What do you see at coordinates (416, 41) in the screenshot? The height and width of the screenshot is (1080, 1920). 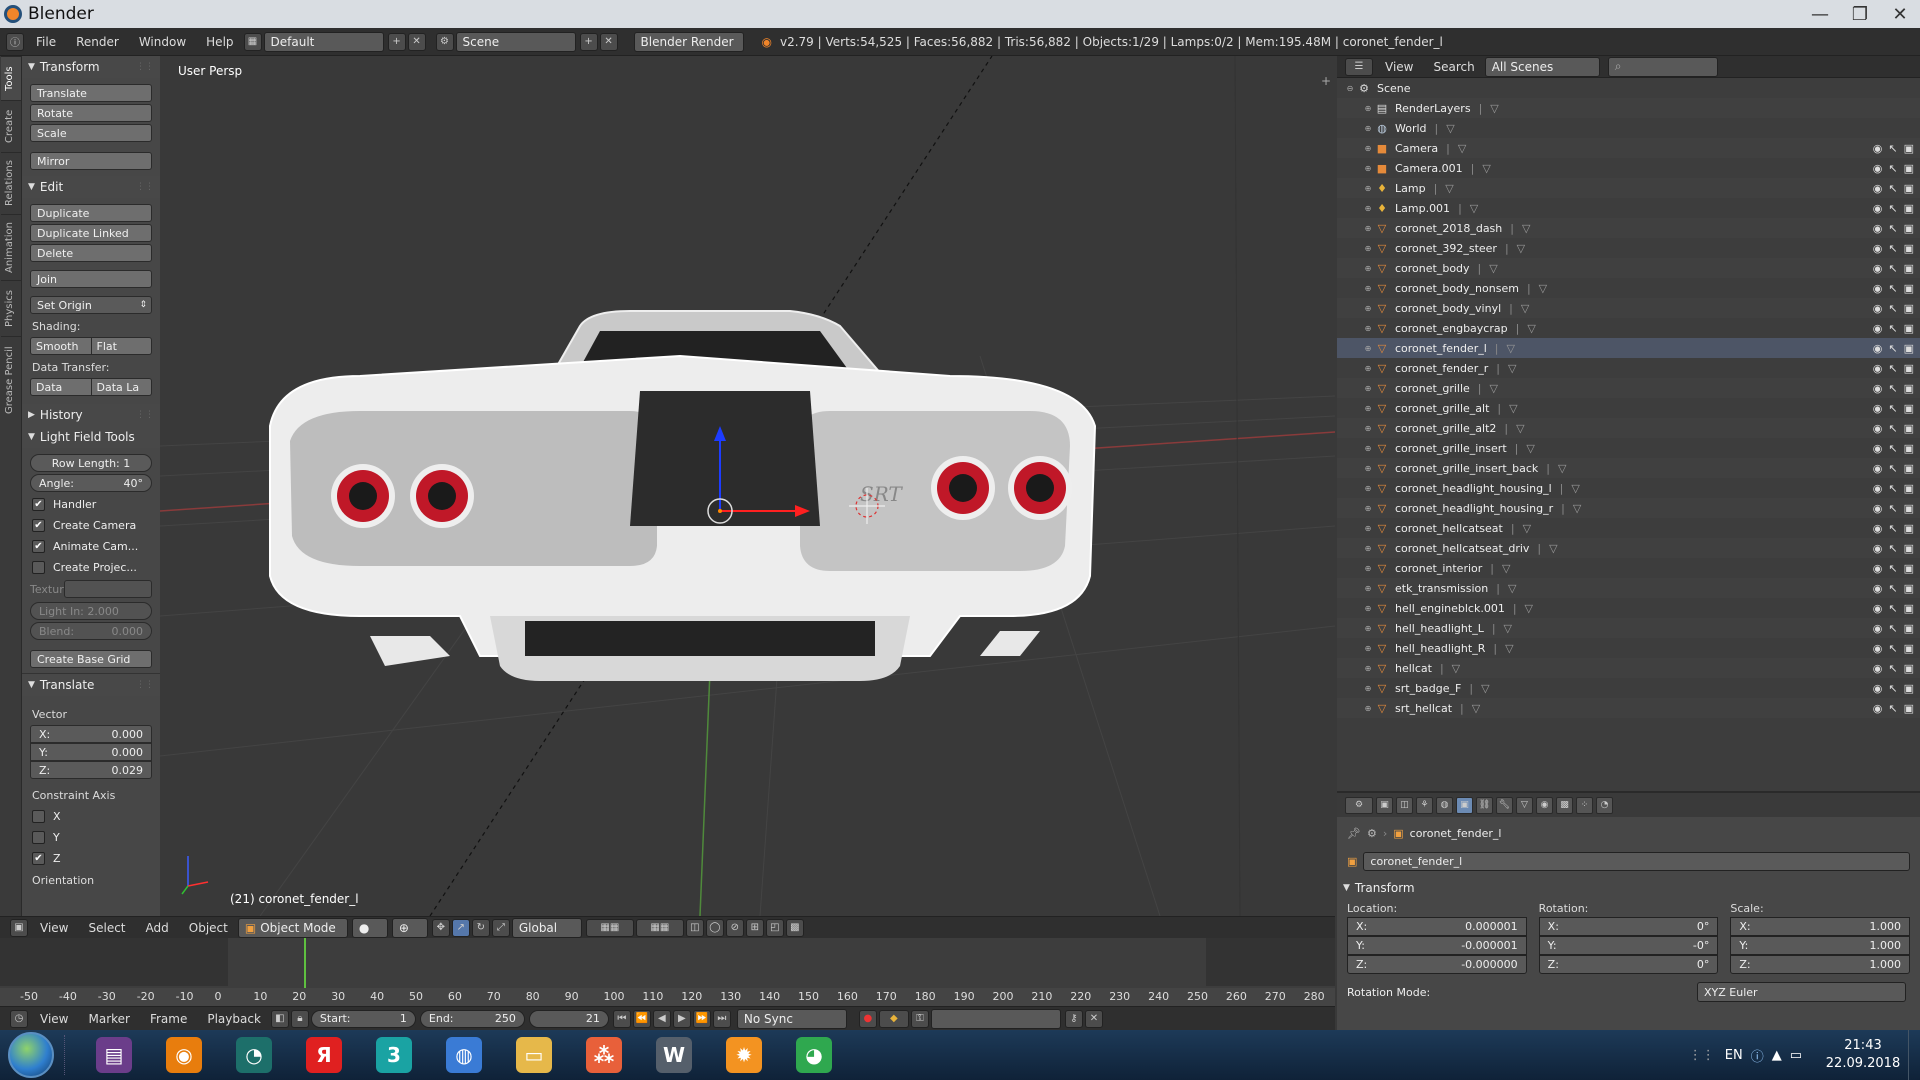 I see `remove-screen-icon: ✕` at bounding box center [416, 41].